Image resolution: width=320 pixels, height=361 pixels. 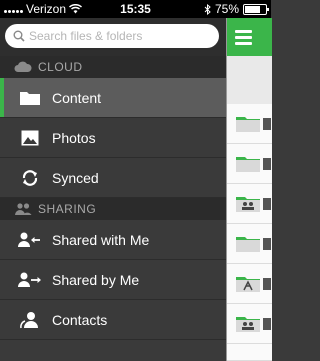 I want to click on sync-icon, so click(x=30, y=178).